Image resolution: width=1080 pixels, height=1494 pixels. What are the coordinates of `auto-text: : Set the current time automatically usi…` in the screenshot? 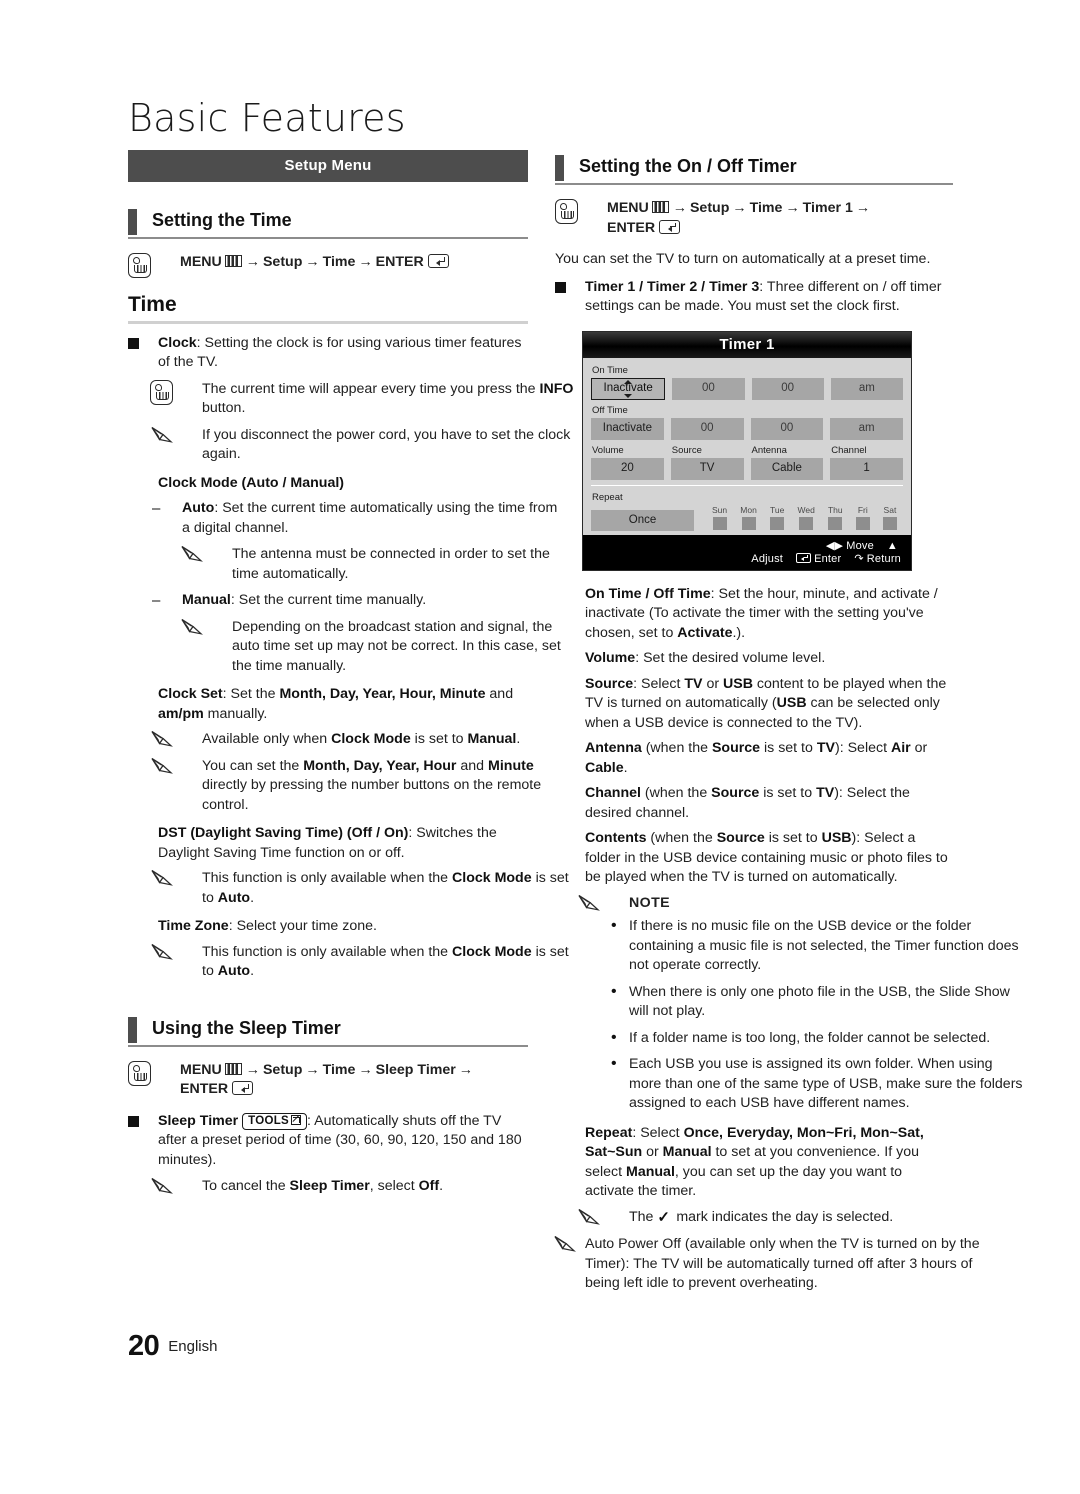 It's located at (370, 518).